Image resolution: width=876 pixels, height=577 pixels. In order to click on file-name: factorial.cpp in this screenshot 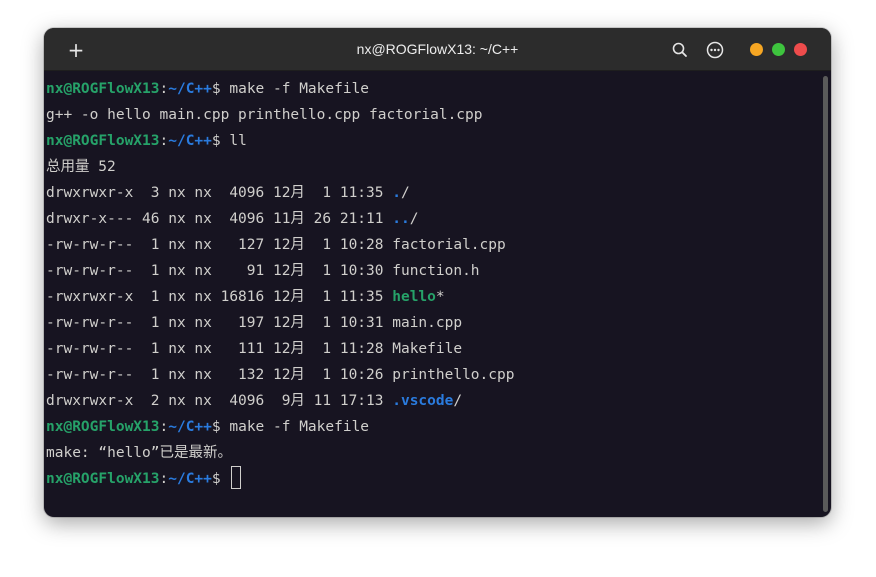, I will do `click(449, 245)`.